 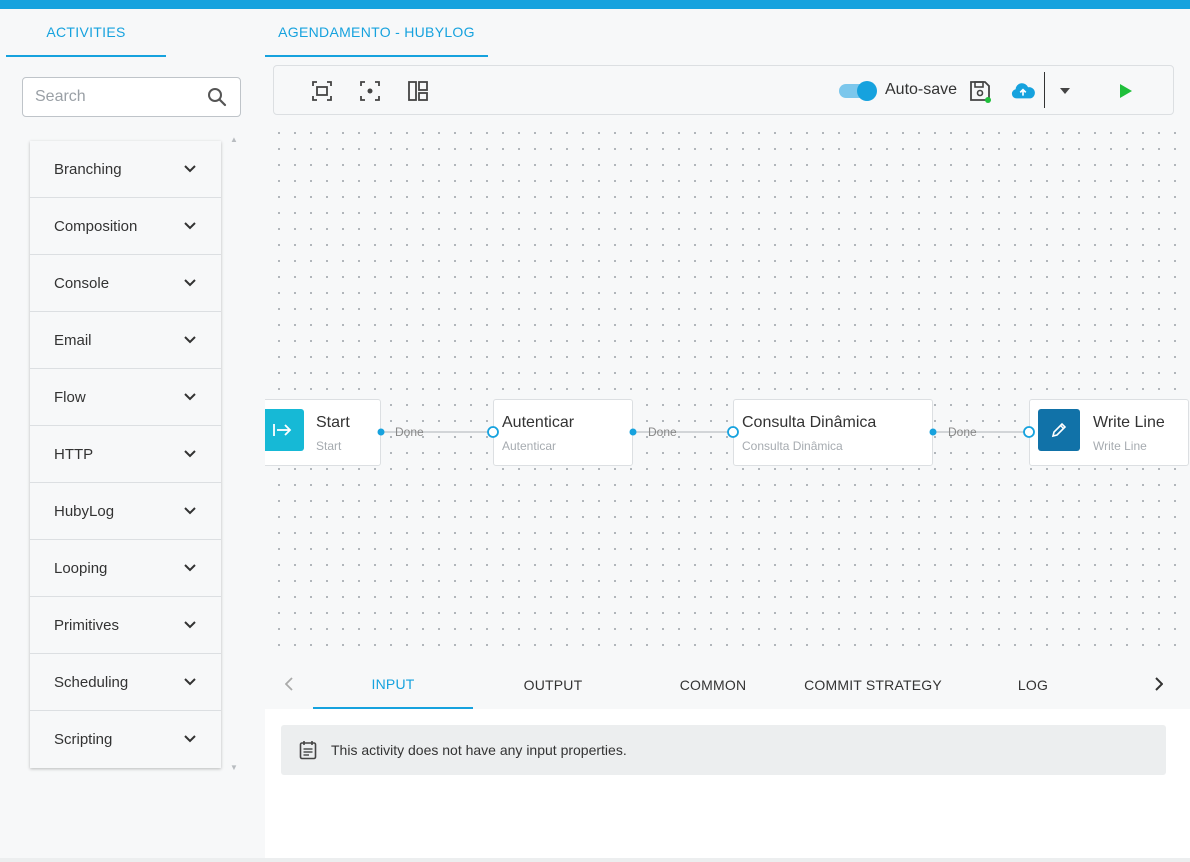 I want to click on fit-to-screen-icon, so click(x=322, y=91).